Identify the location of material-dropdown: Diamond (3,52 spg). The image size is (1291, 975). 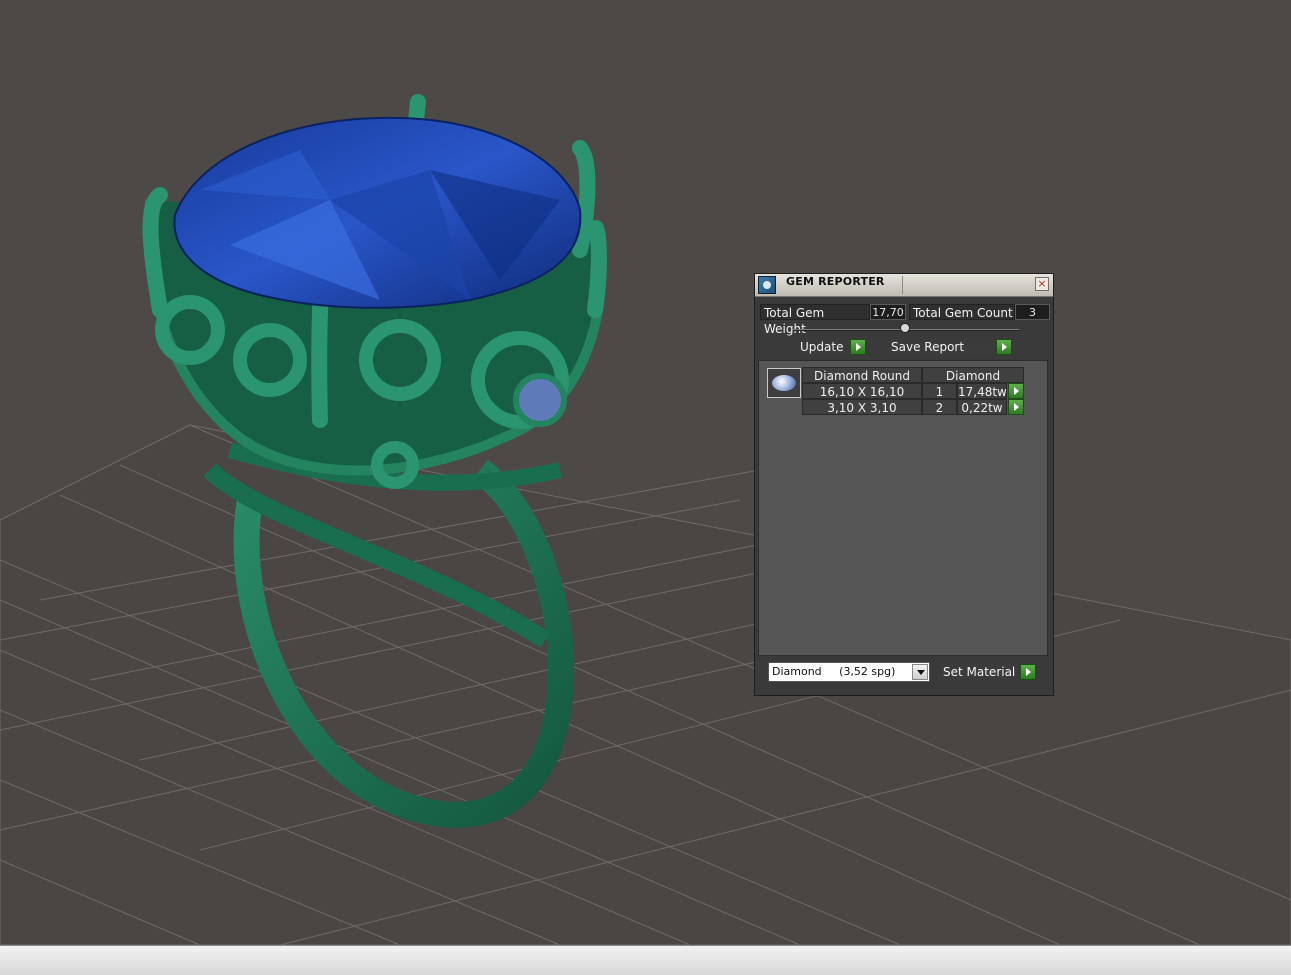
(849, 672).